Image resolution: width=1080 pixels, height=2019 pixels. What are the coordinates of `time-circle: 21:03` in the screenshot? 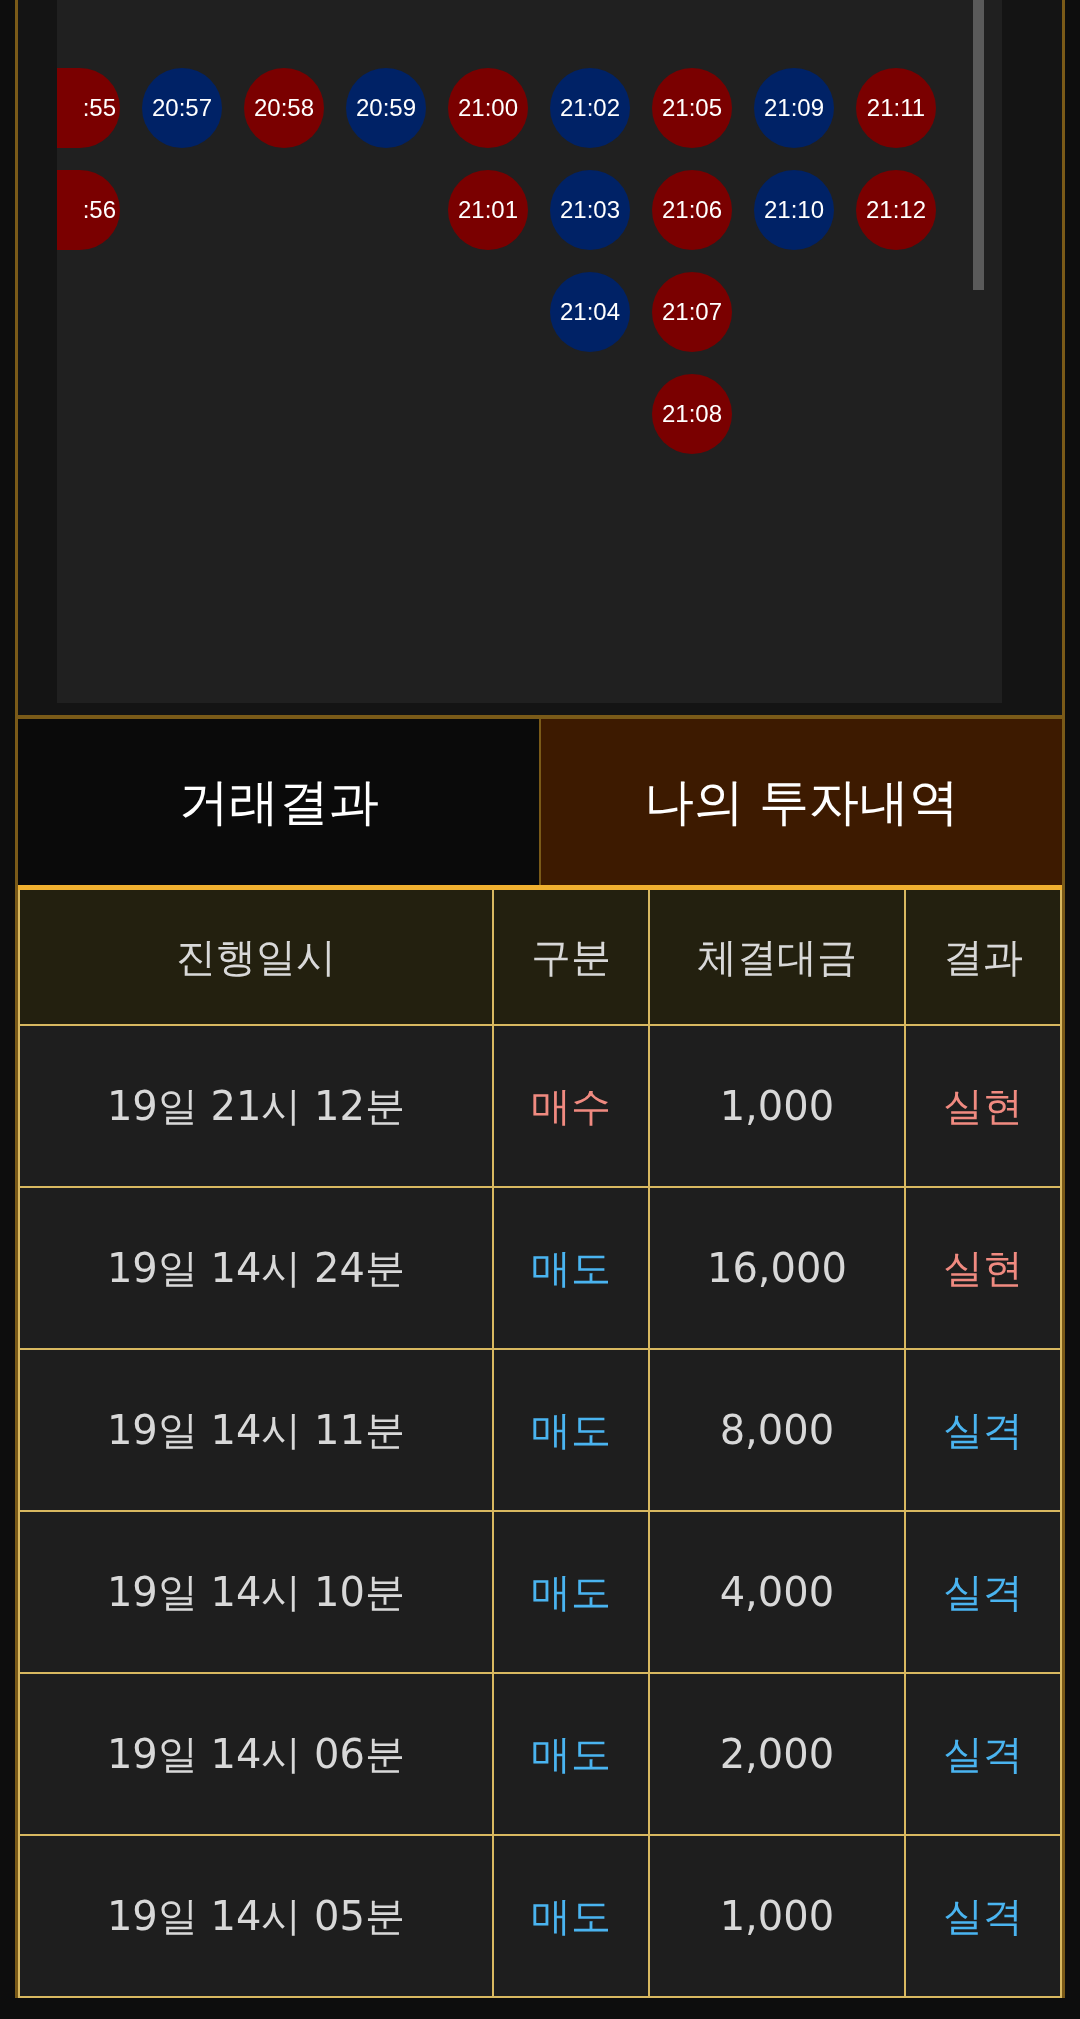 It's located at (590, 210).